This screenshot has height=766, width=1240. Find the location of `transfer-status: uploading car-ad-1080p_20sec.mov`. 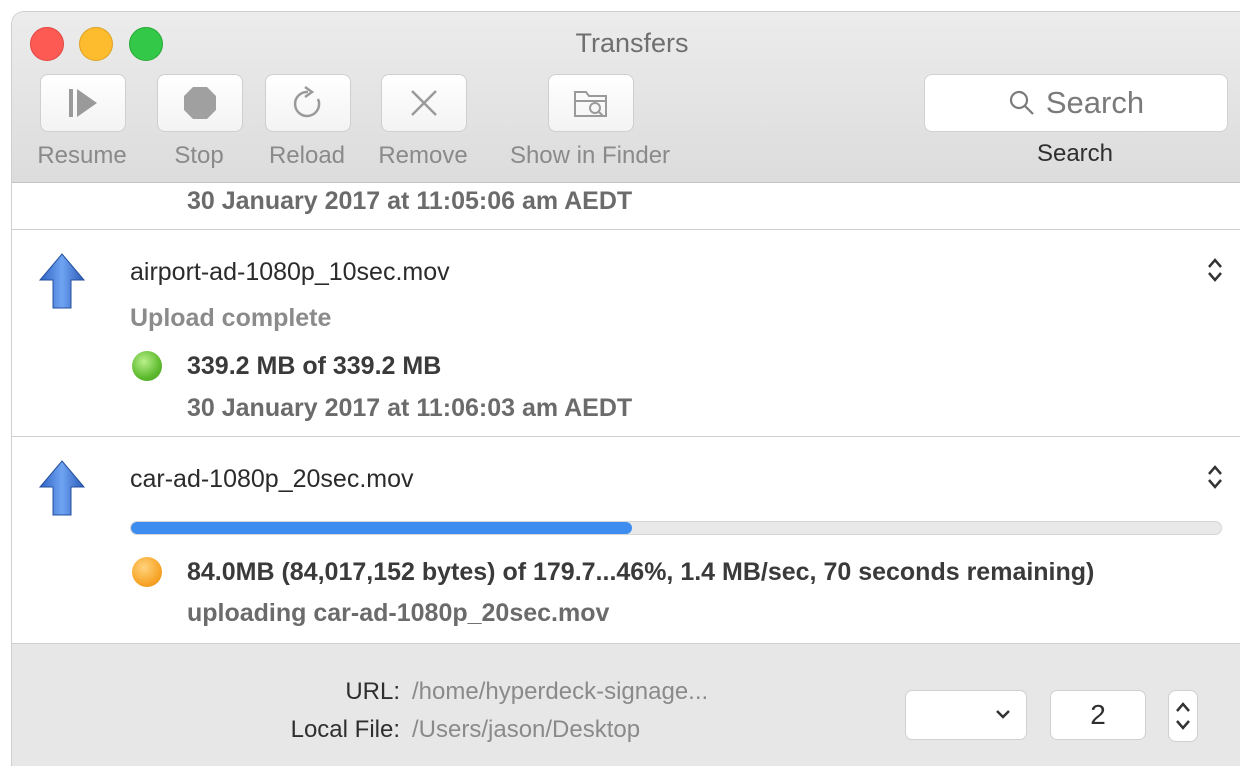

transfer-status: uploading car-ad-1080p_20sec.mov is located at coordinates (398, 613).